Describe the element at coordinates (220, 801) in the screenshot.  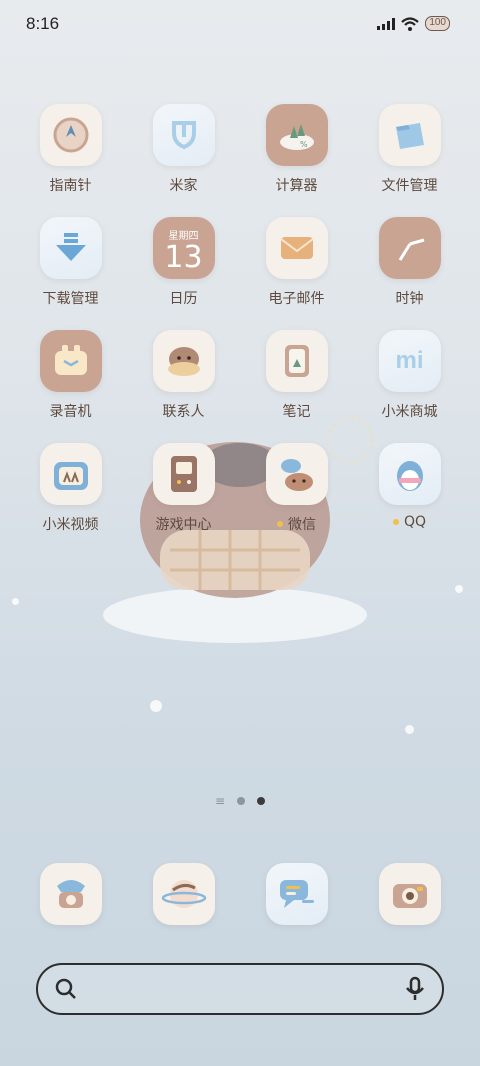
I see `page-indicator-minus-one: ≡` at that location.